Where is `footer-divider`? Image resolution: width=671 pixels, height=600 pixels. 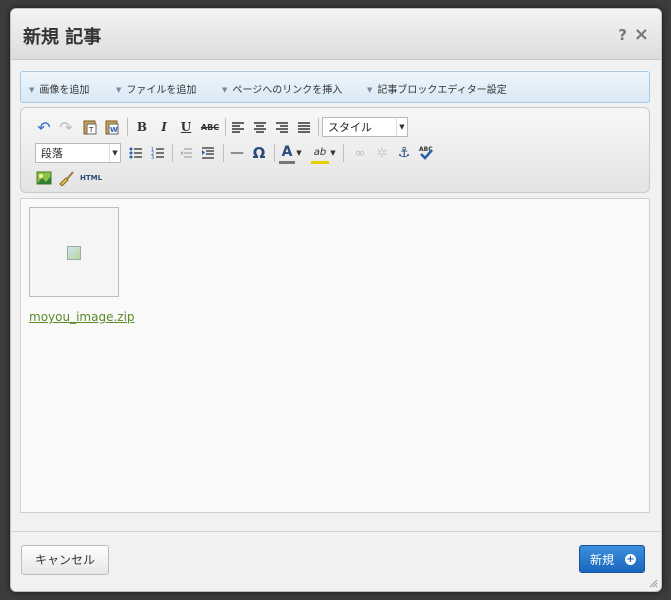
footer-divider is located at coordinates (336, 531).